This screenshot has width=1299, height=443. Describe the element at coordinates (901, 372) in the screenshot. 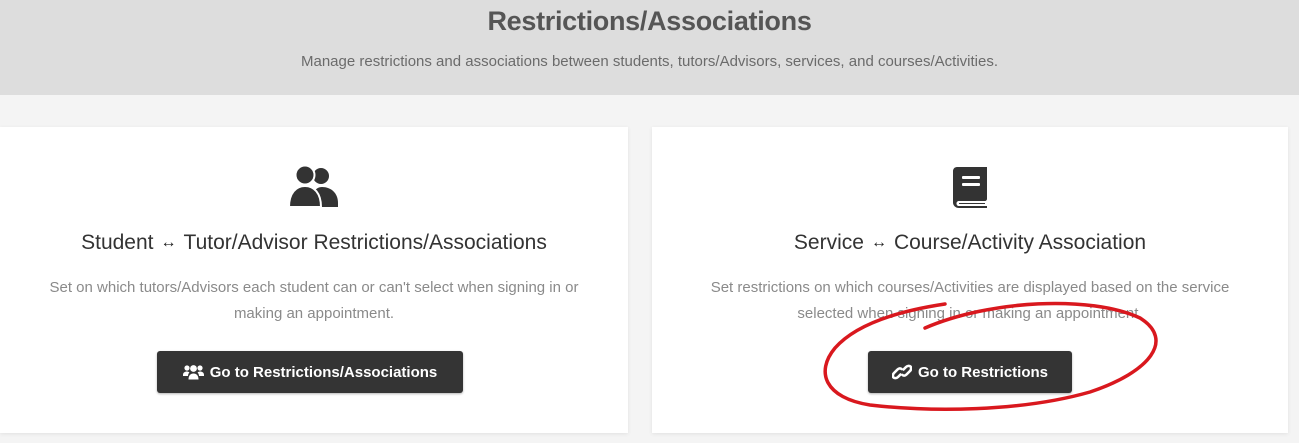

I see `link-icon` at that location.